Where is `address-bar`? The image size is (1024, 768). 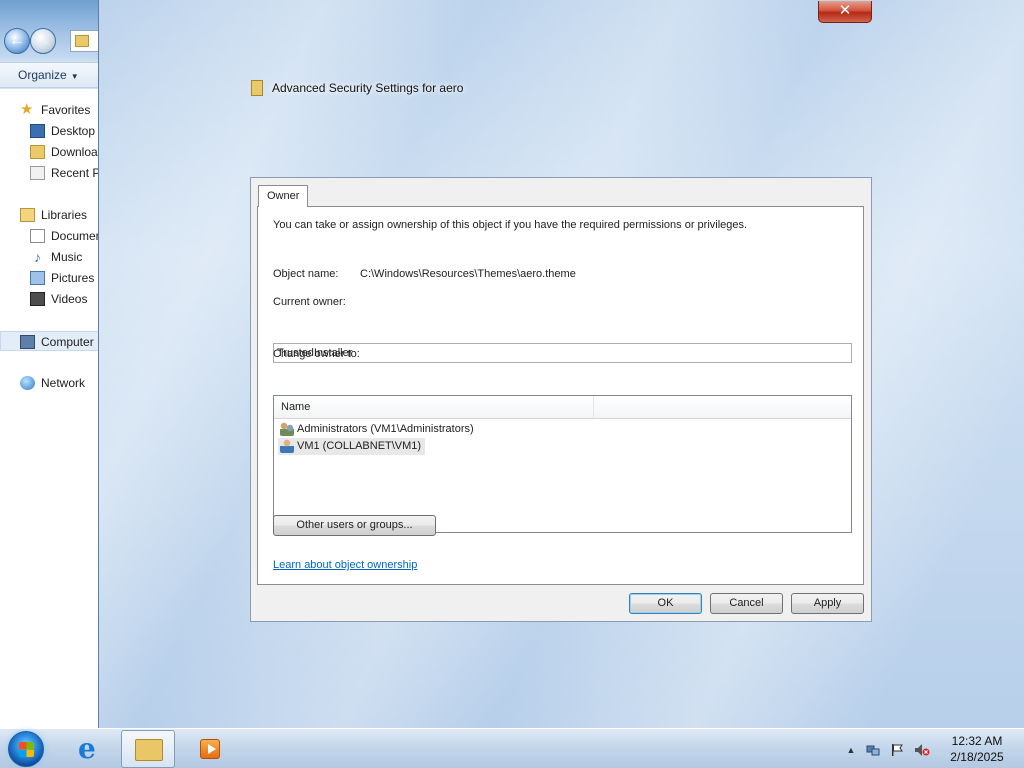 address-bar is located at coordinates (85, 41).